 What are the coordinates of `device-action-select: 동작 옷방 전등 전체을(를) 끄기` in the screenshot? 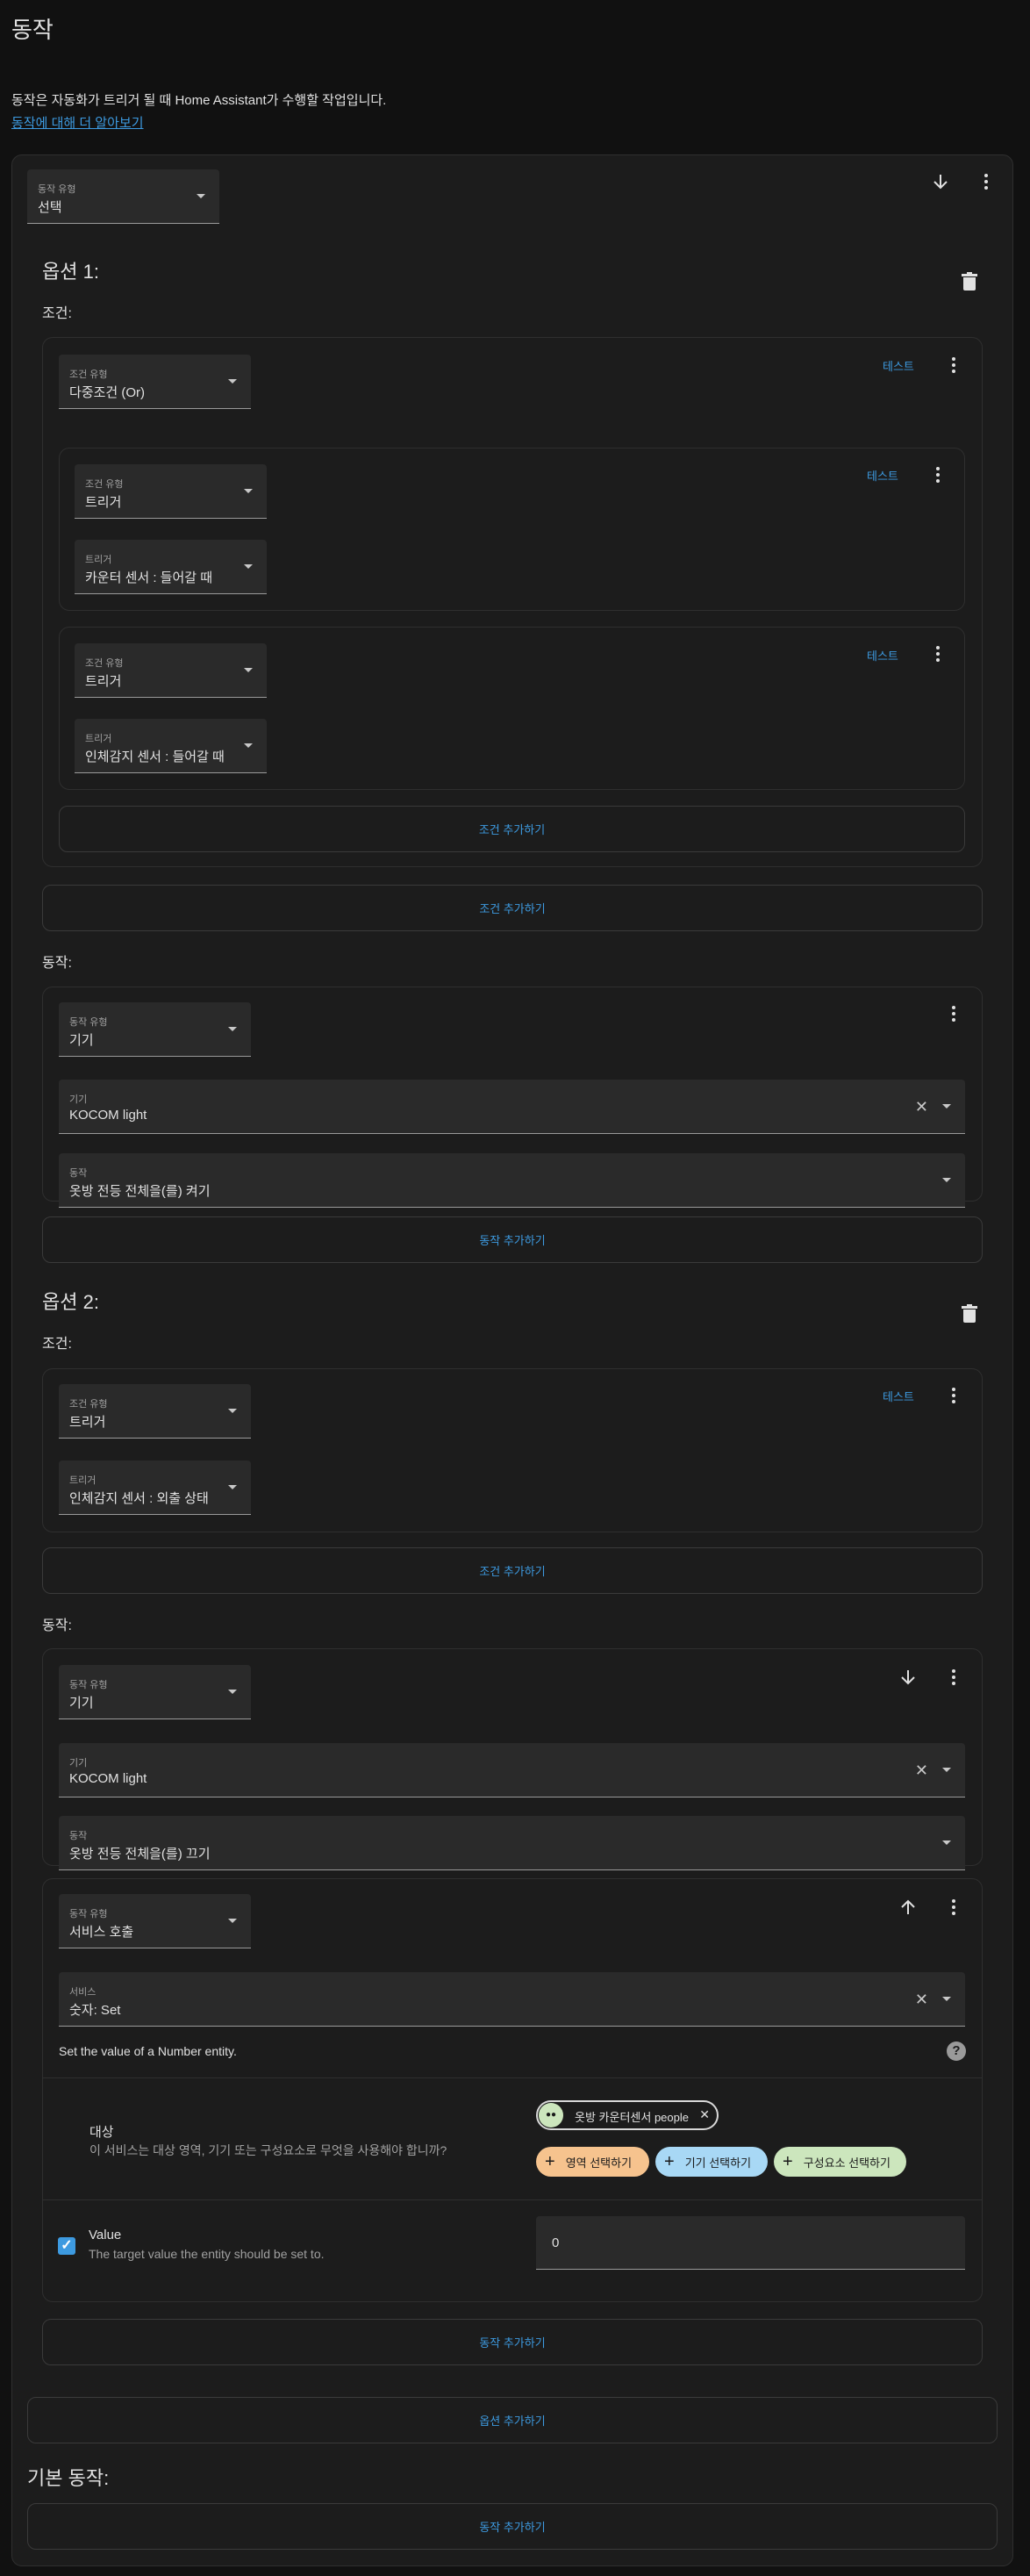 It's located at (512, 1843).